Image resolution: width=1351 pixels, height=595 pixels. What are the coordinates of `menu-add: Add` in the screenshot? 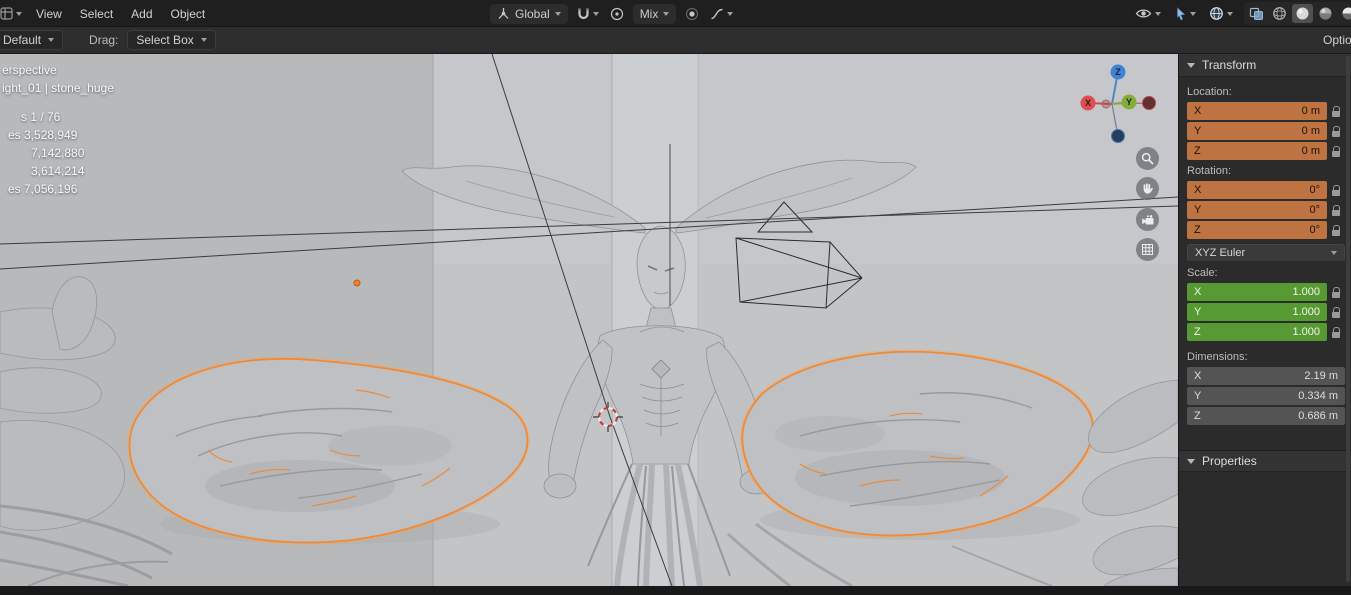 It's located at (141, 14).